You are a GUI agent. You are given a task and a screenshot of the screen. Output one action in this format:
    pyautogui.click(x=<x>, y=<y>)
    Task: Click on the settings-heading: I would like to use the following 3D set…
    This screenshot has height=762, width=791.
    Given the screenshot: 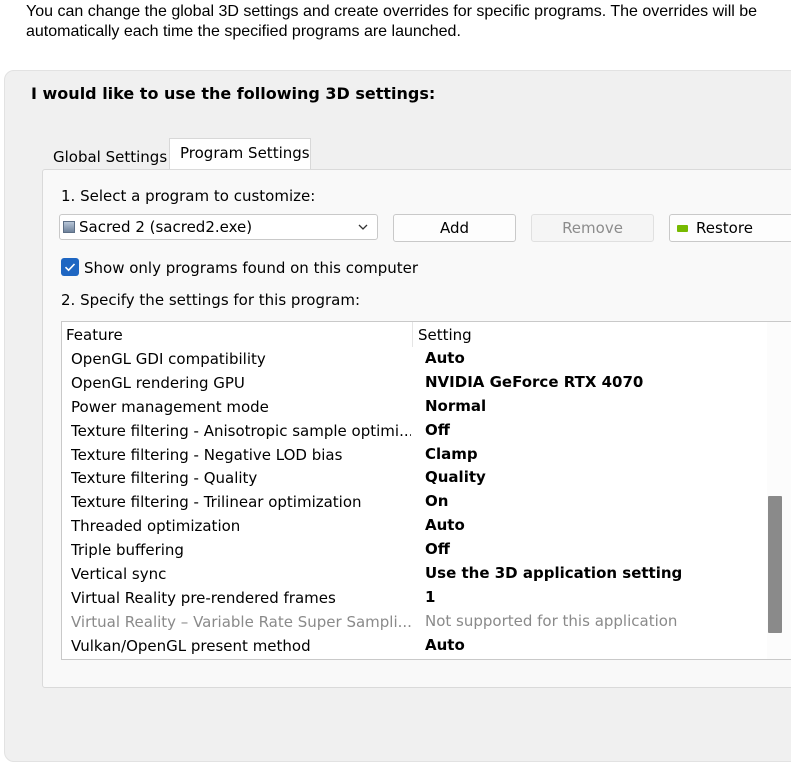 What is the action you would take?
    pyautogui.click(x=233, y=93)
    